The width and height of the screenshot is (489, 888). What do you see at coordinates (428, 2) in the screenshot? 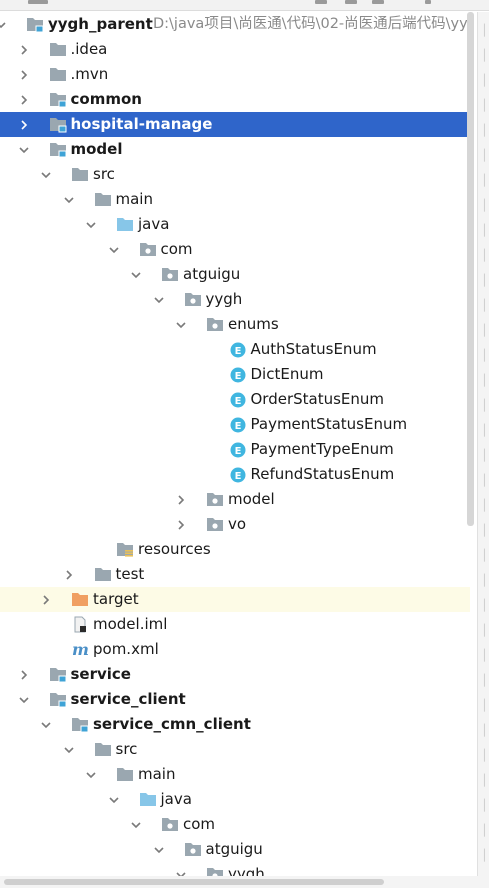
I see `toolbar-glyph` at bounding box center [428, 2].